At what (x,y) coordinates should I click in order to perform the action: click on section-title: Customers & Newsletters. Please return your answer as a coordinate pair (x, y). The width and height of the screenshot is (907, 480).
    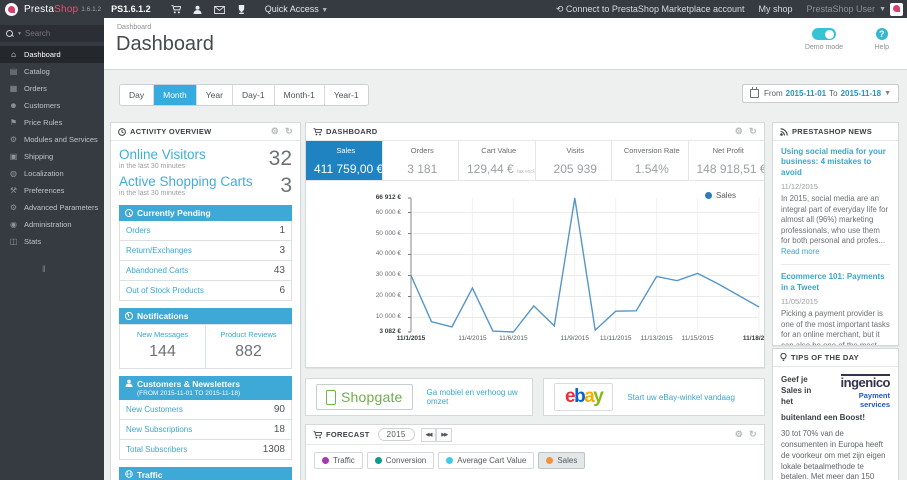
    Looking at the image, I should click on (188, 384).